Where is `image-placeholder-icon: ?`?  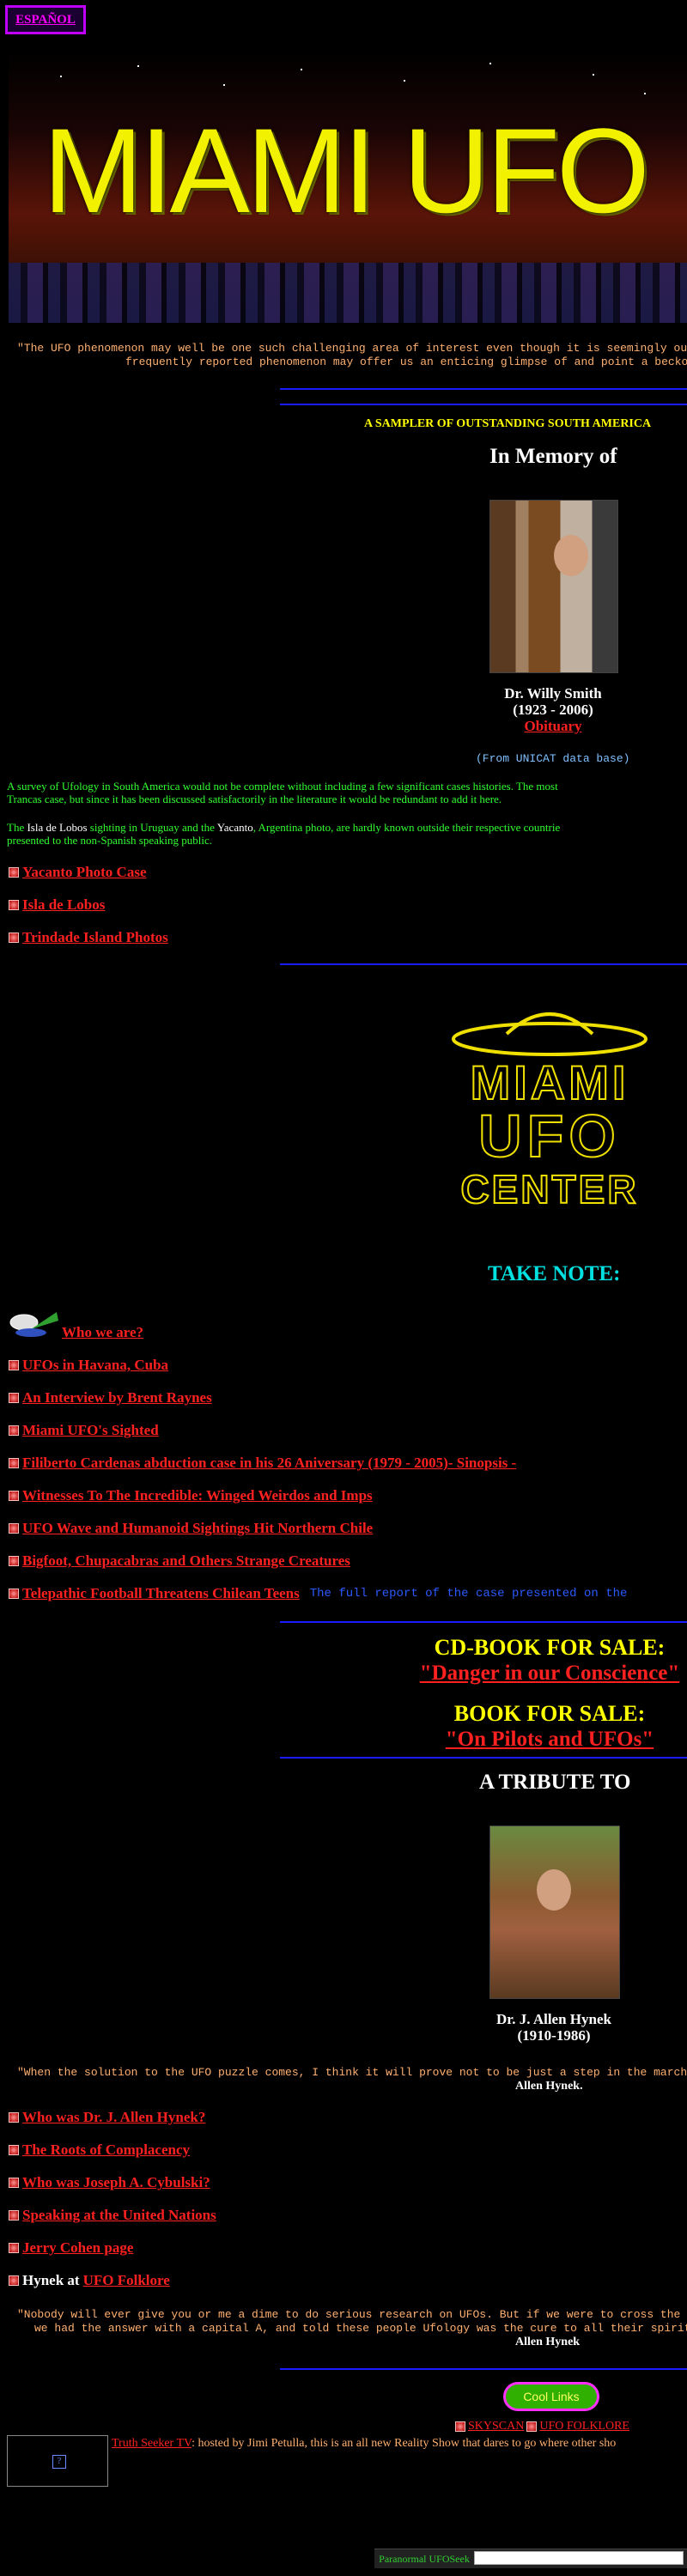
image-placeholder-icon: ? is located at coordinates (59, 2462).